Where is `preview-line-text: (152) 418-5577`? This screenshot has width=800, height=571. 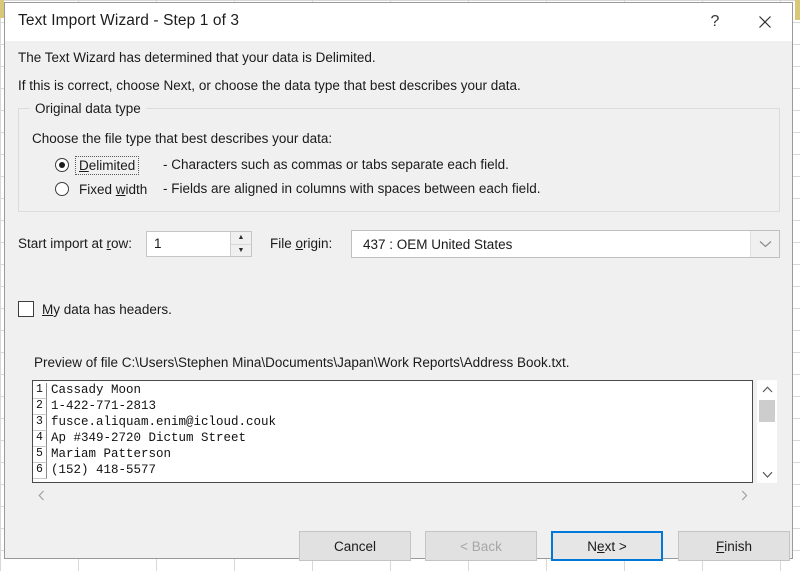
preview-line-text: (152) 418-5577 is located at coordinates (104, 470).